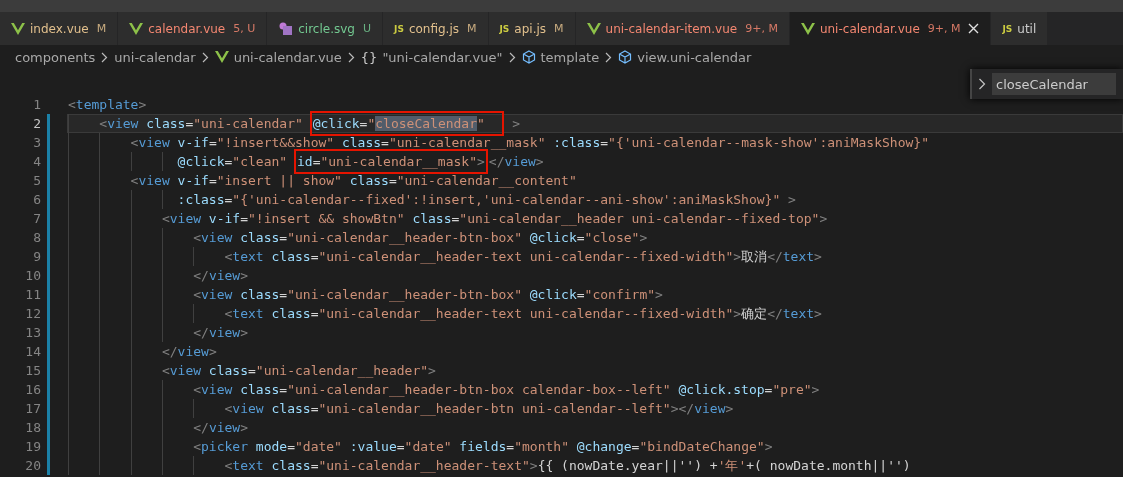  Describe the element at coordinates (36, 124) in the screenshot. I see `line-number: 2` at that location.